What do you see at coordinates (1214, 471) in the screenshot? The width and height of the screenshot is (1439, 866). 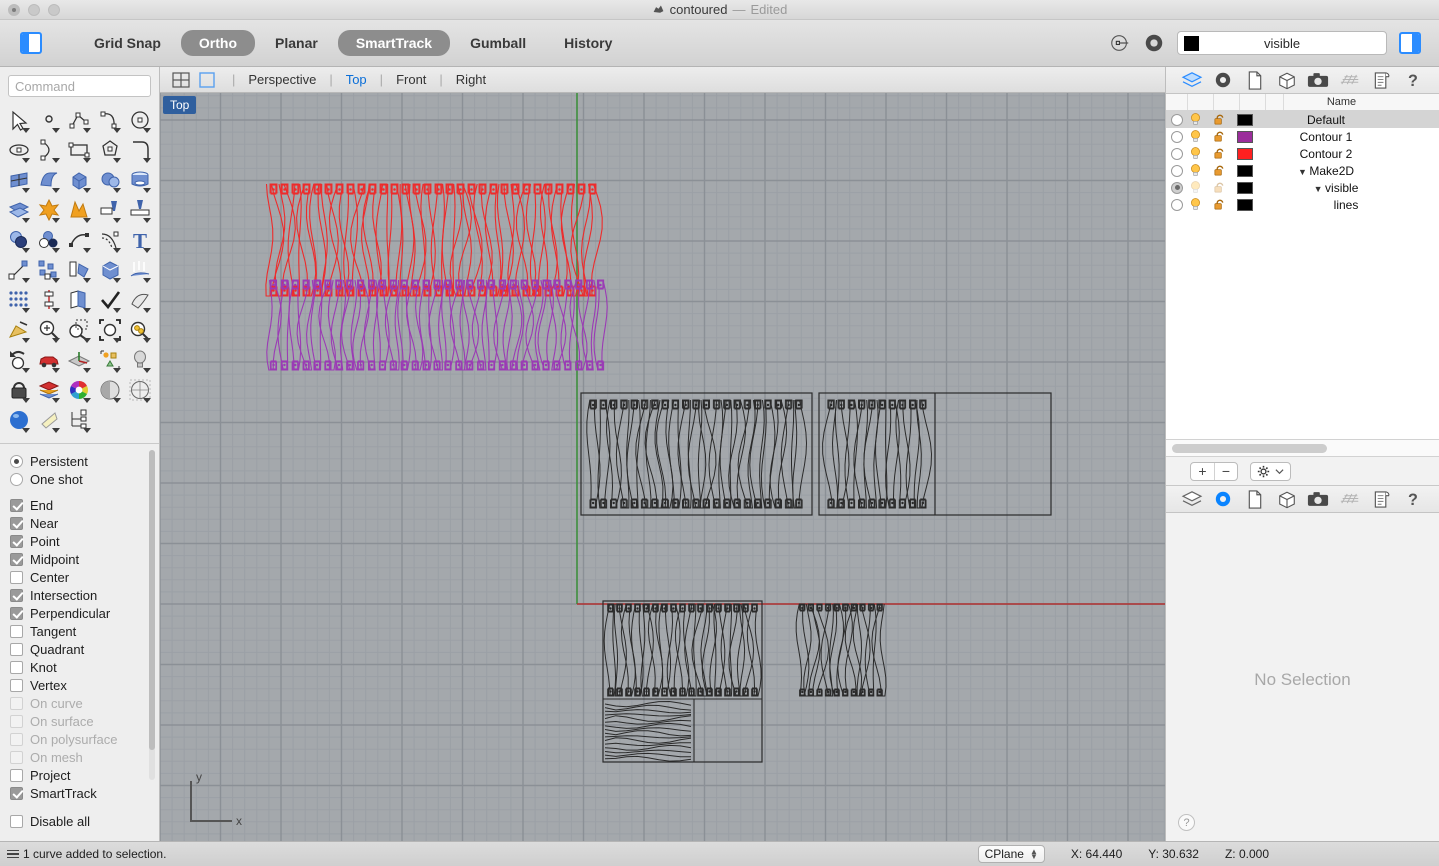 I see `add-remove-layer-group: + −` at bounding box center [1214, 471].